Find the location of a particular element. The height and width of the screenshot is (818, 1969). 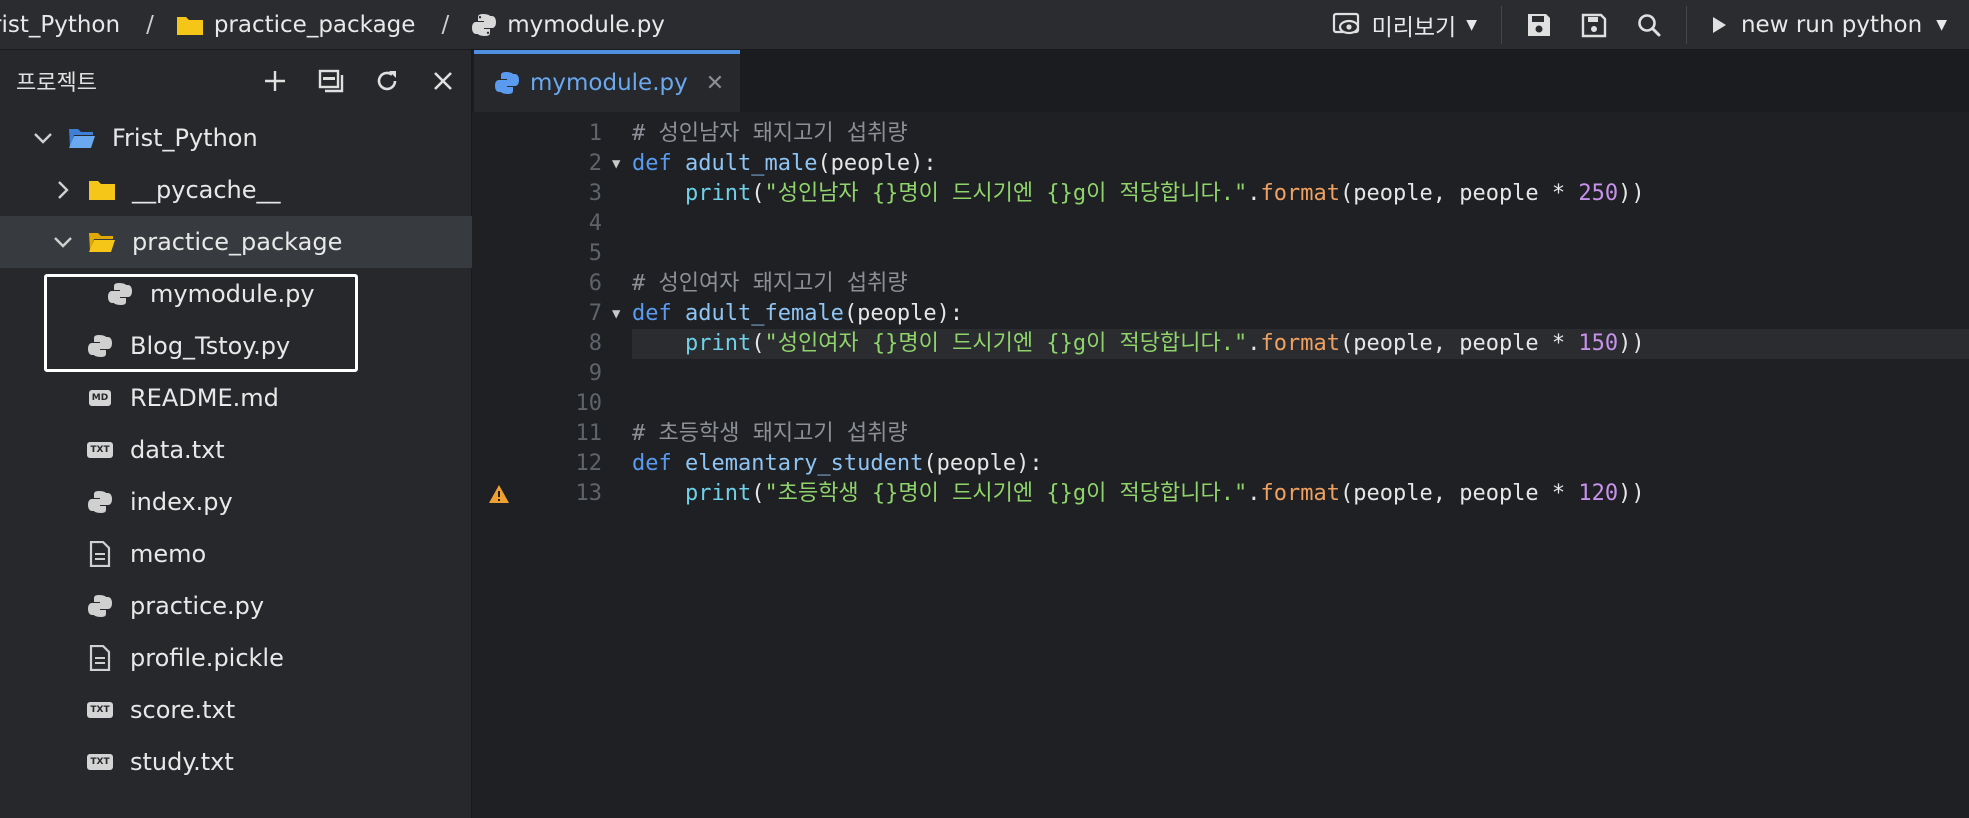

code-token: format is located at coordinates (1300, 343).